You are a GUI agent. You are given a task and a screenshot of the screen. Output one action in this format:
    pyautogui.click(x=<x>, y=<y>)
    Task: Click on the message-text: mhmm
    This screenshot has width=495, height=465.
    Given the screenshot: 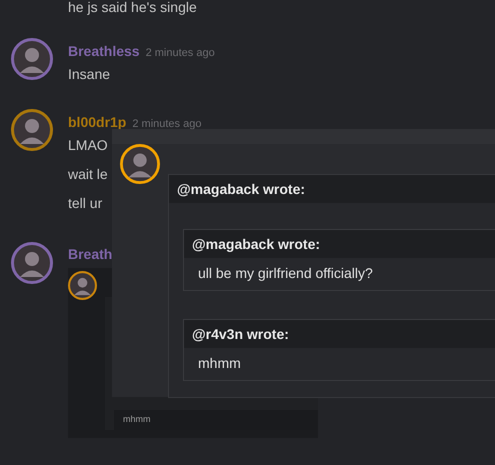 What is the action you would take?
    pyautogui.click(x=216, y=420)
    